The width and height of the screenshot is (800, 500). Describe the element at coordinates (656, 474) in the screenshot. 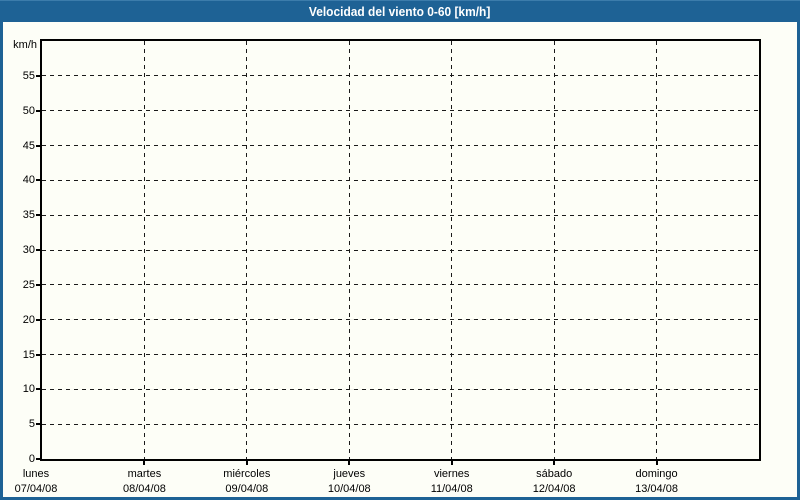

I see `x-axis-day-label: domingo` at that location.